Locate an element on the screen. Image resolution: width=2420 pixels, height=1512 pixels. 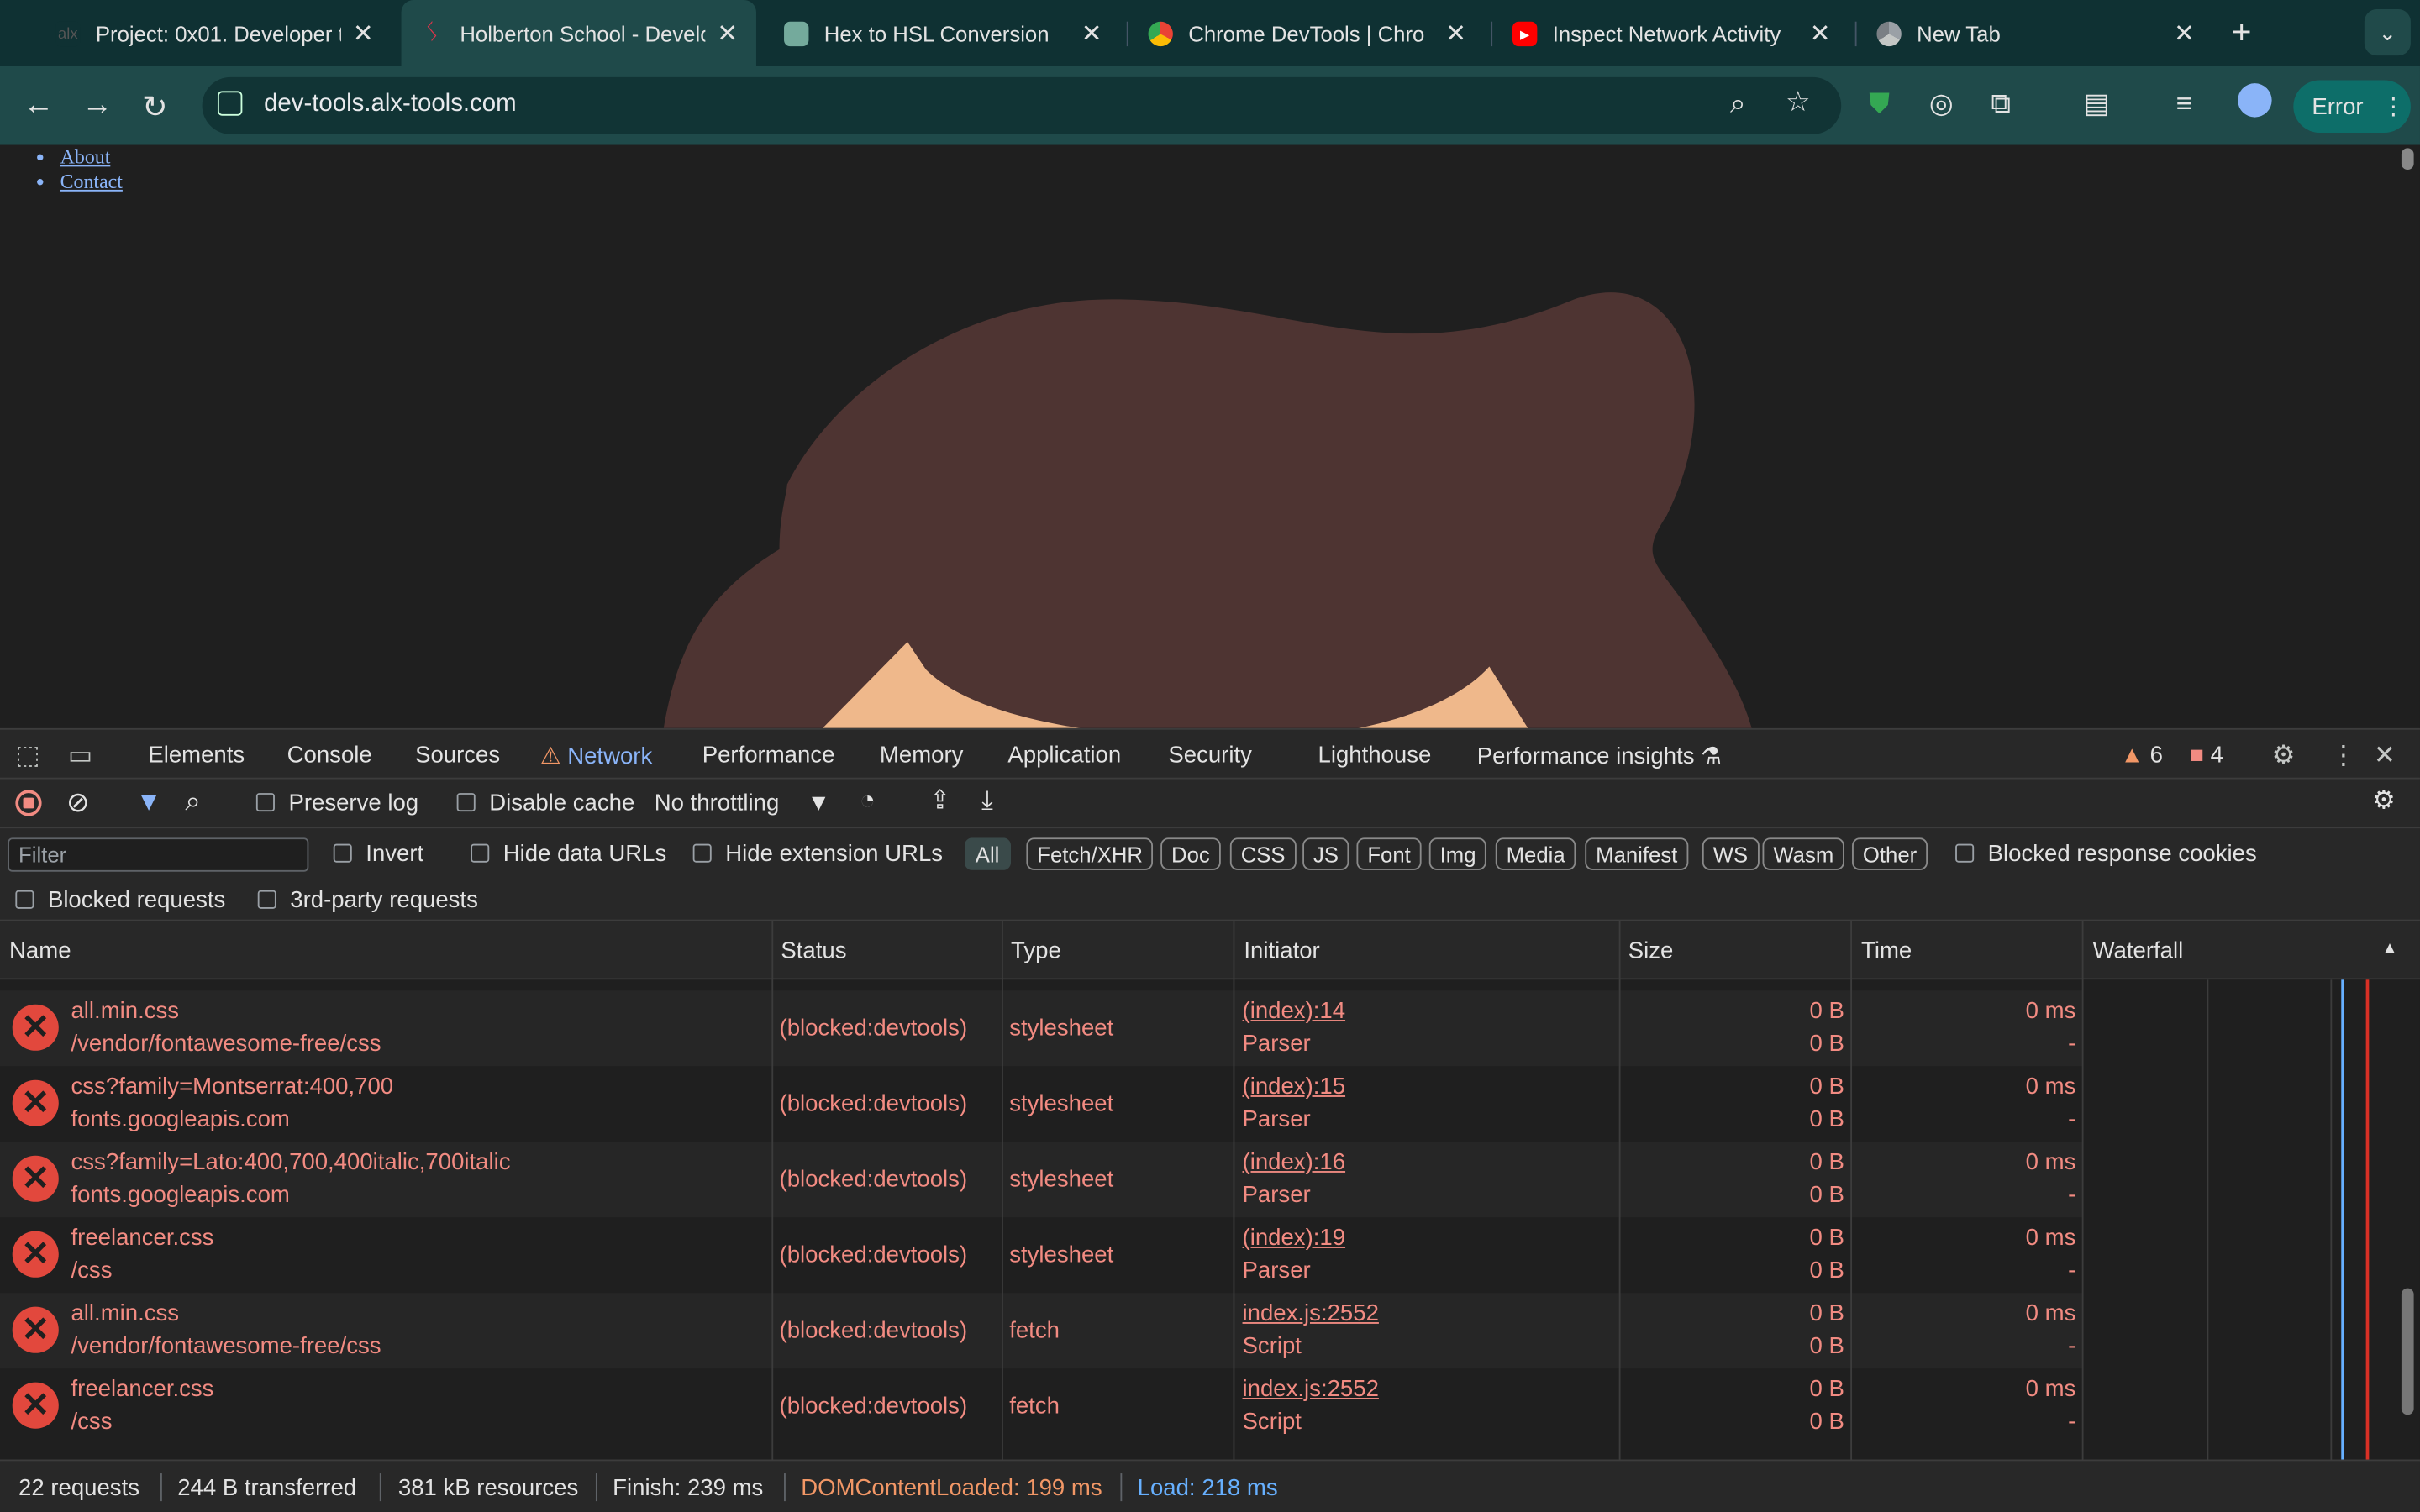
request-initiator-link: (index):19 is located at coordinates (1294, 1238).